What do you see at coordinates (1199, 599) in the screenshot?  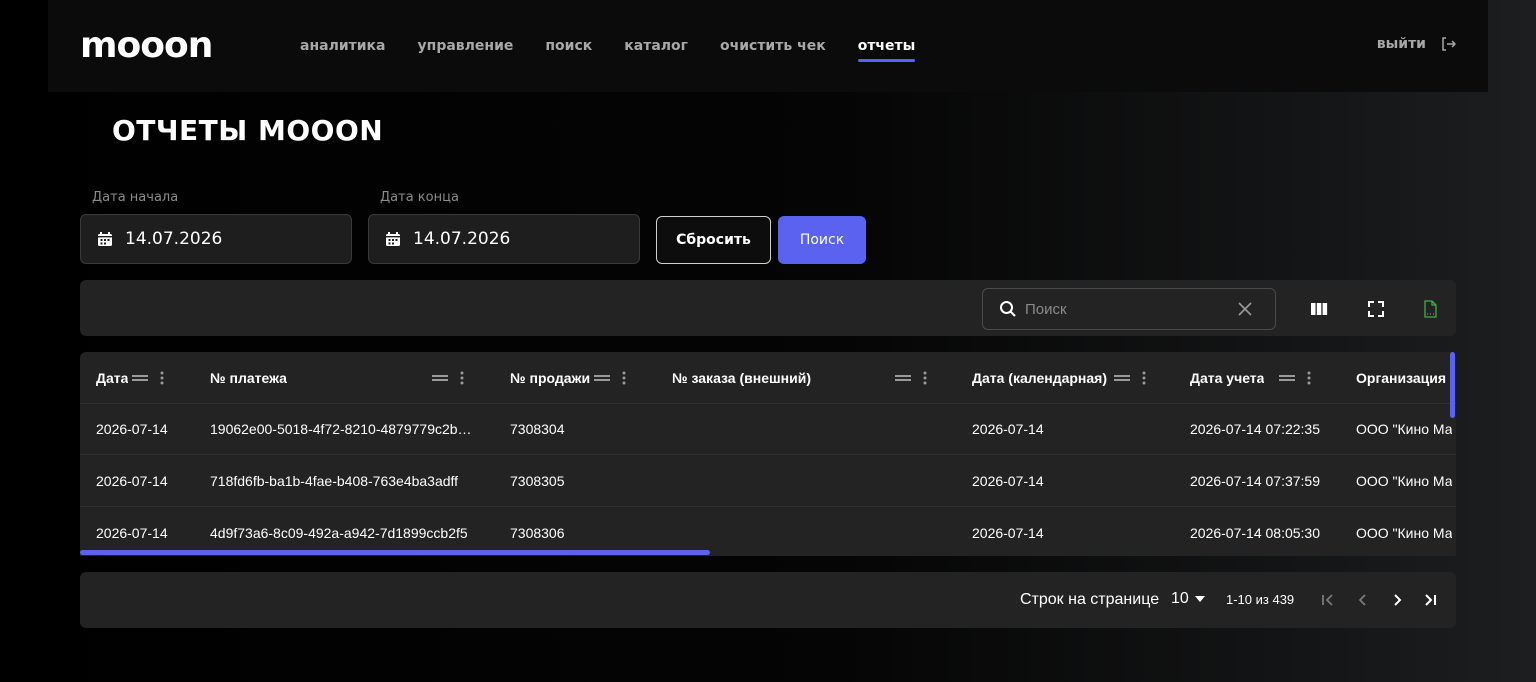 I see `caret-down-icon` at bounding box center [1199, 599].